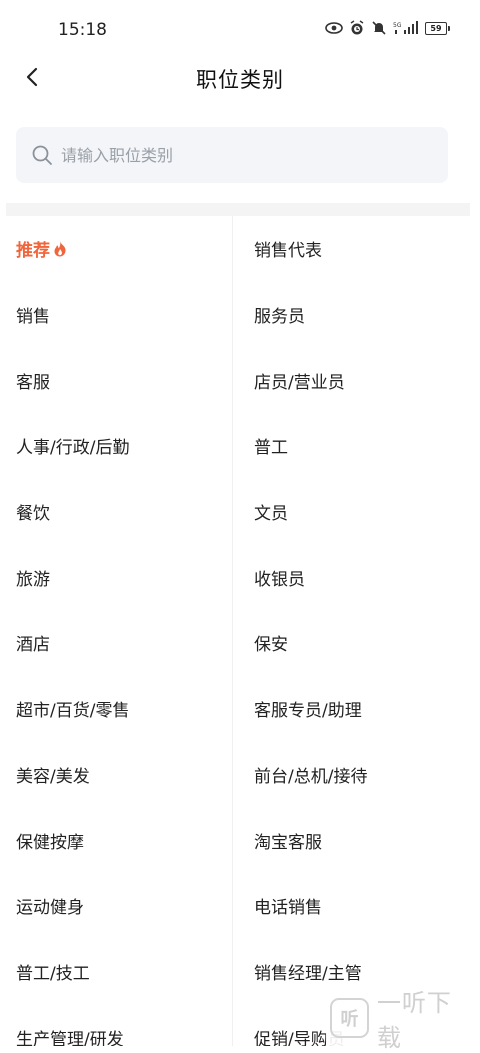  What do you see at coordinates (116, 775) in the screenshot?
I see `category-item-beauty: 美容/美发` at bounding box center [116, 775].